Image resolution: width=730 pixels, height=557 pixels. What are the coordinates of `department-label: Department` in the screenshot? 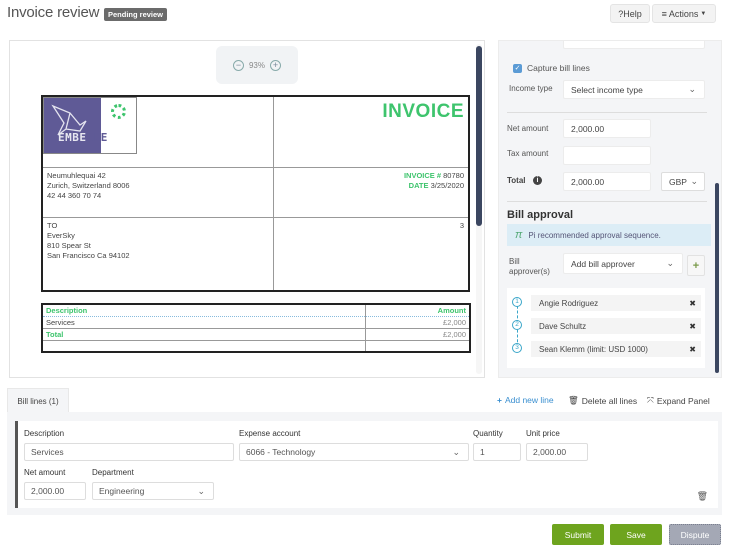 It's located at (113, 472).